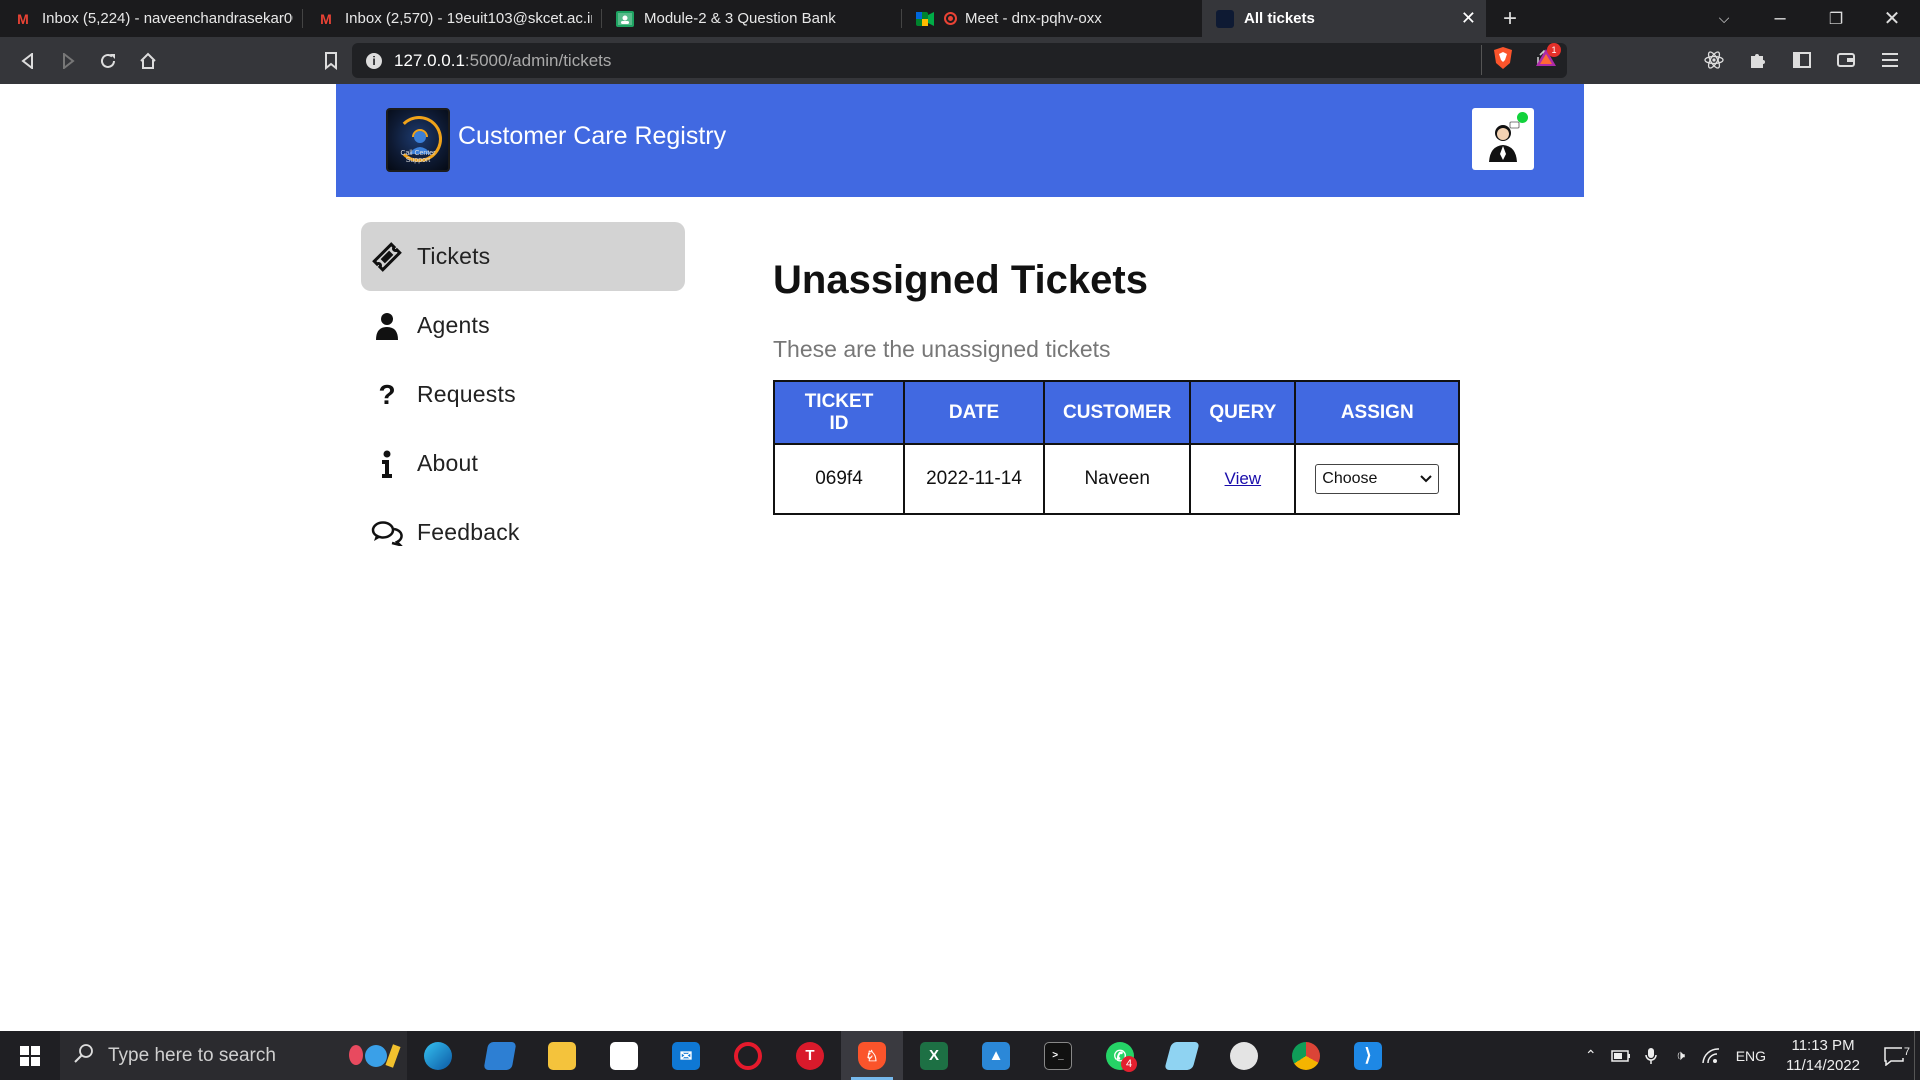 The width and height of the screenshot is (1920, 1080). What do you see at coordinates (1917, 1055) in the screenshot?
I see `show-desktop-button` at bounding box center [1917, 1055].